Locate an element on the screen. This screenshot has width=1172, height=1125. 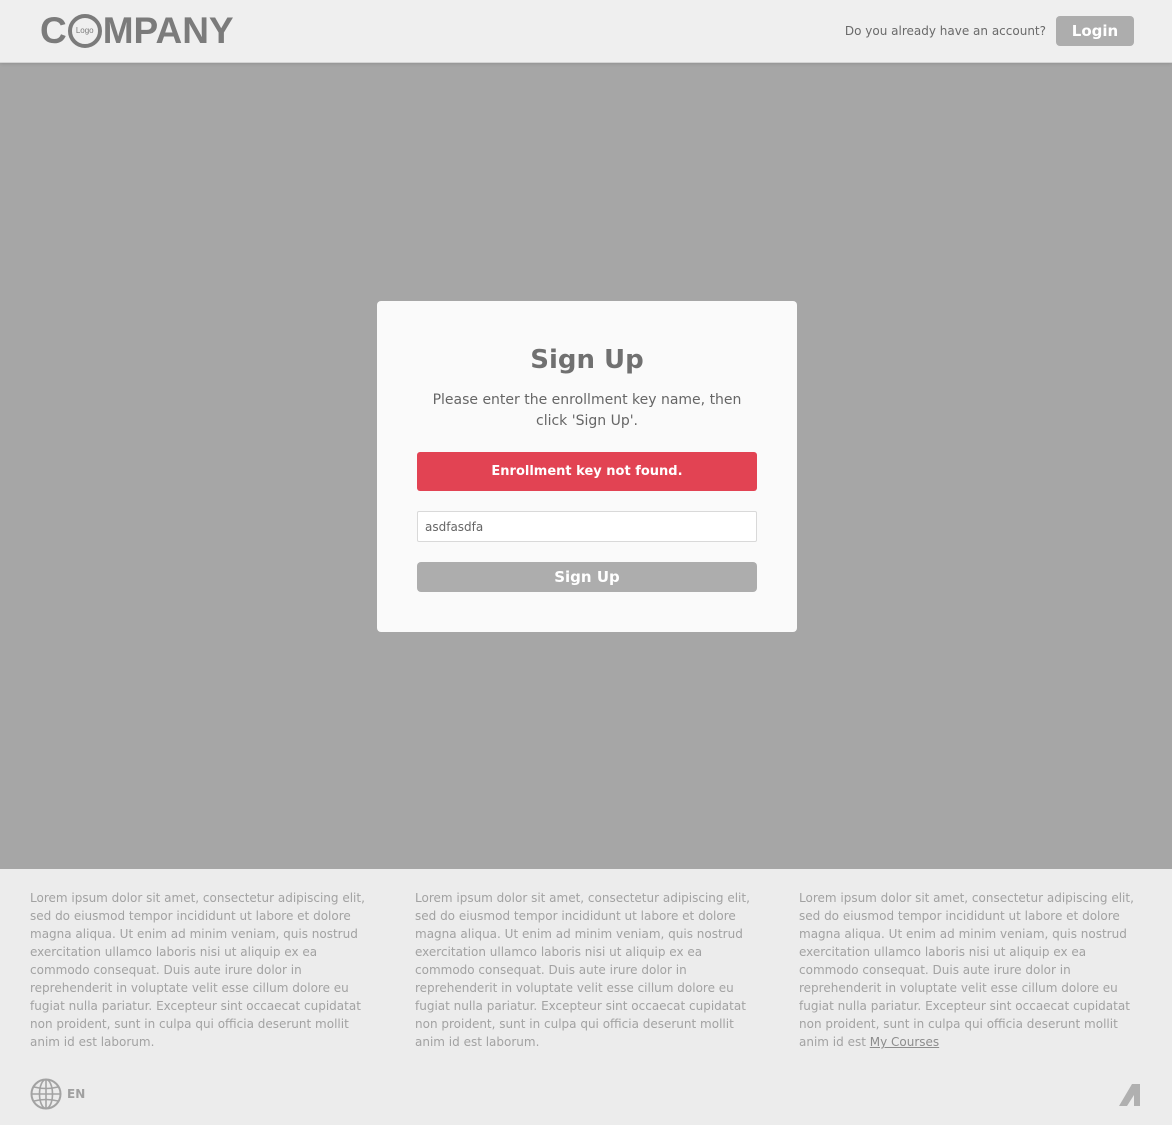
logo-circle-text: Logo is located at coordinates (84, 30).